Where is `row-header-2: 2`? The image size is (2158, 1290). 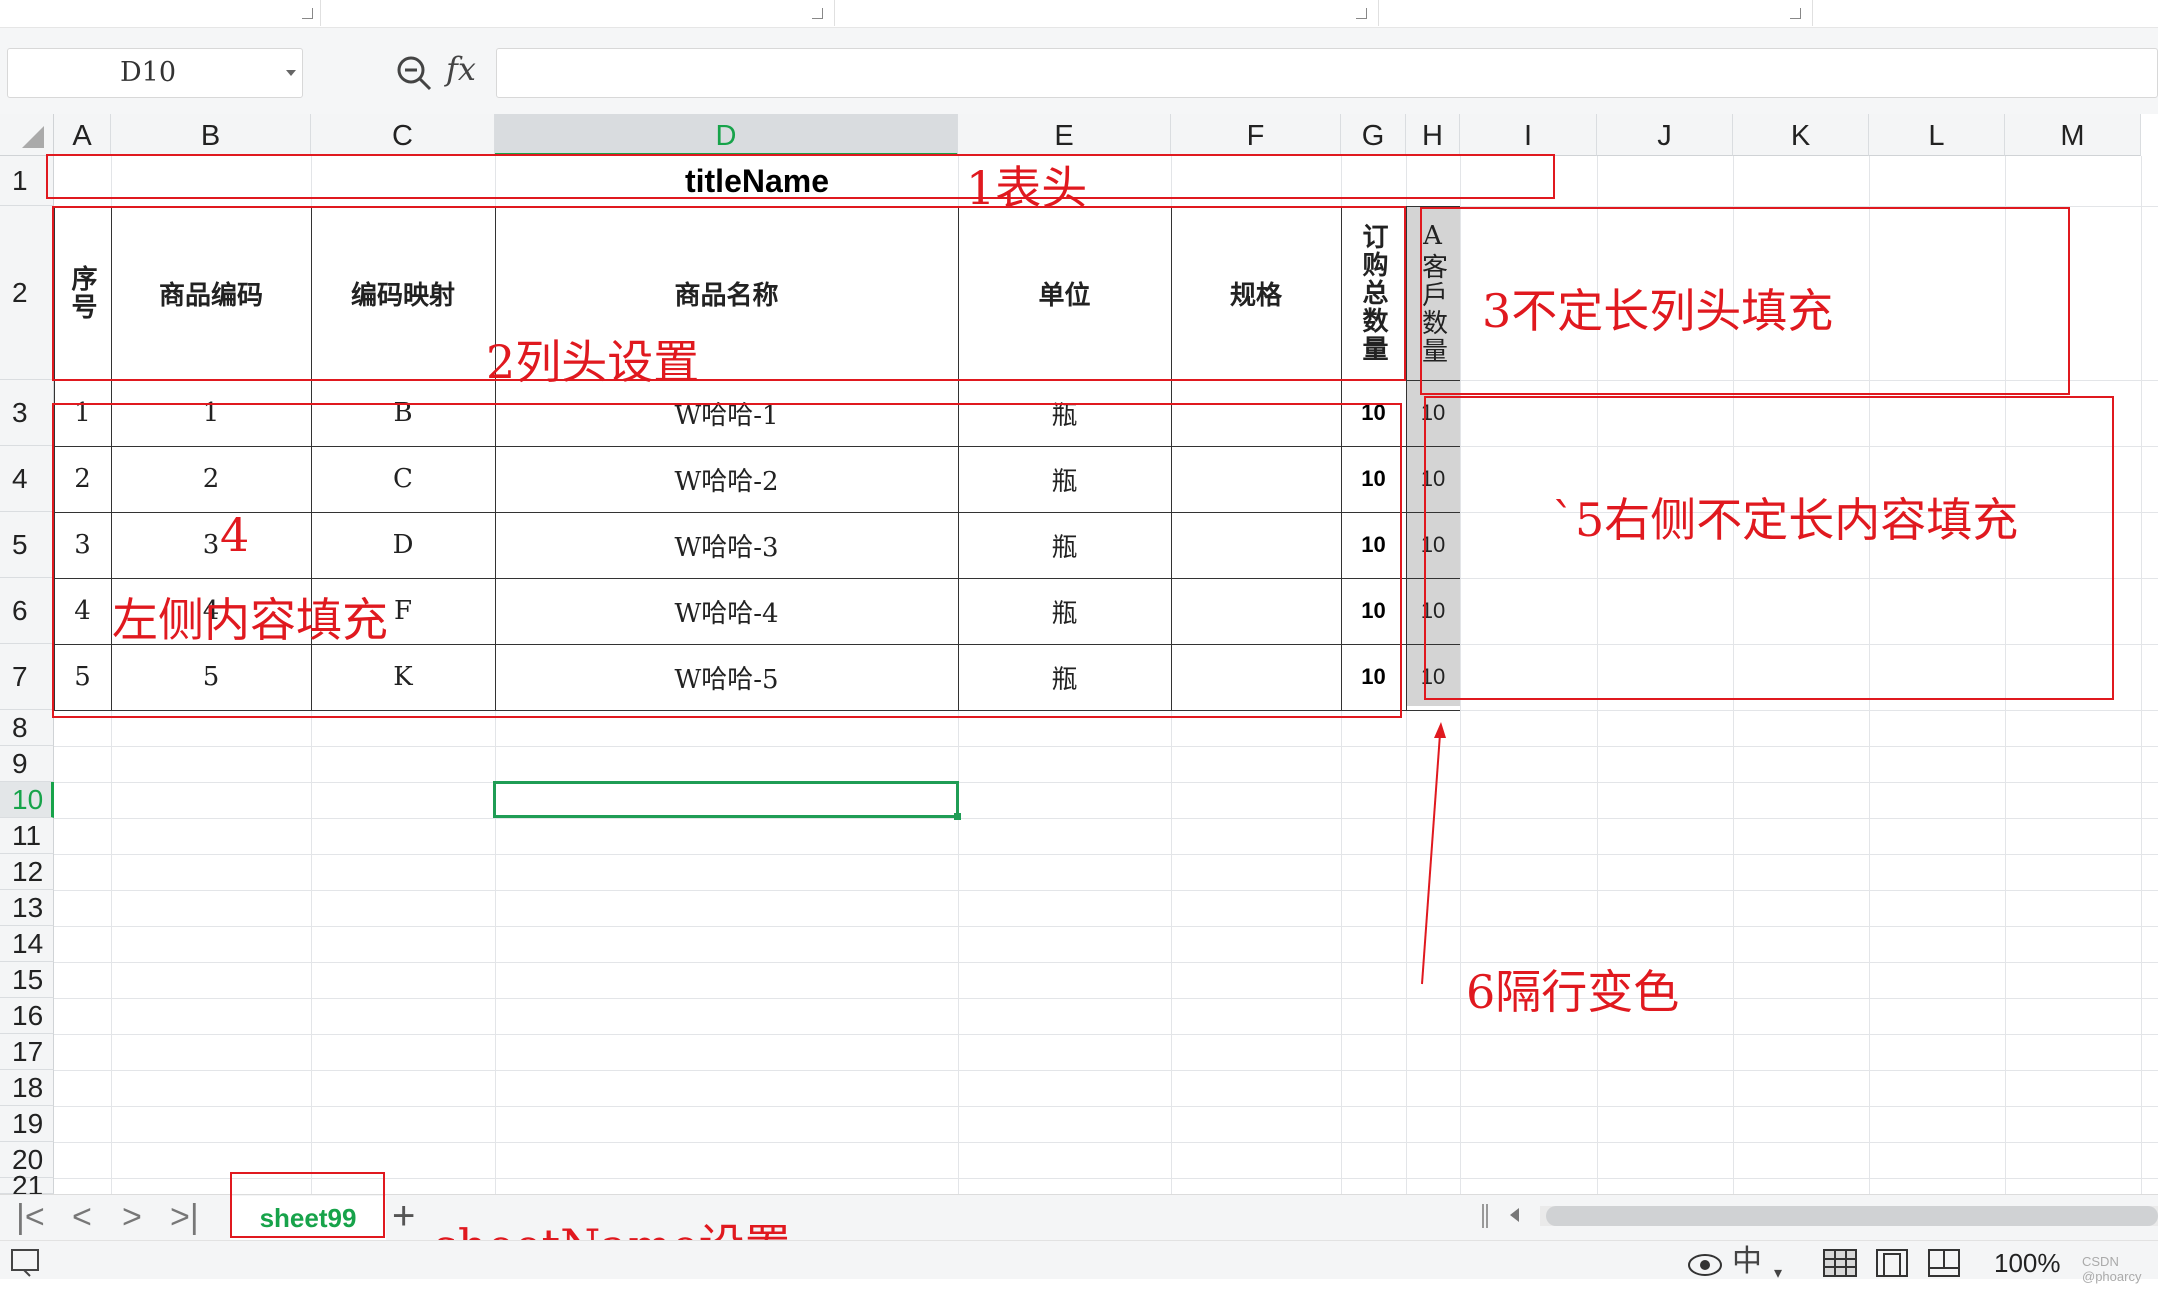 row-header-2: 2 is located at coordinates (27, 293).